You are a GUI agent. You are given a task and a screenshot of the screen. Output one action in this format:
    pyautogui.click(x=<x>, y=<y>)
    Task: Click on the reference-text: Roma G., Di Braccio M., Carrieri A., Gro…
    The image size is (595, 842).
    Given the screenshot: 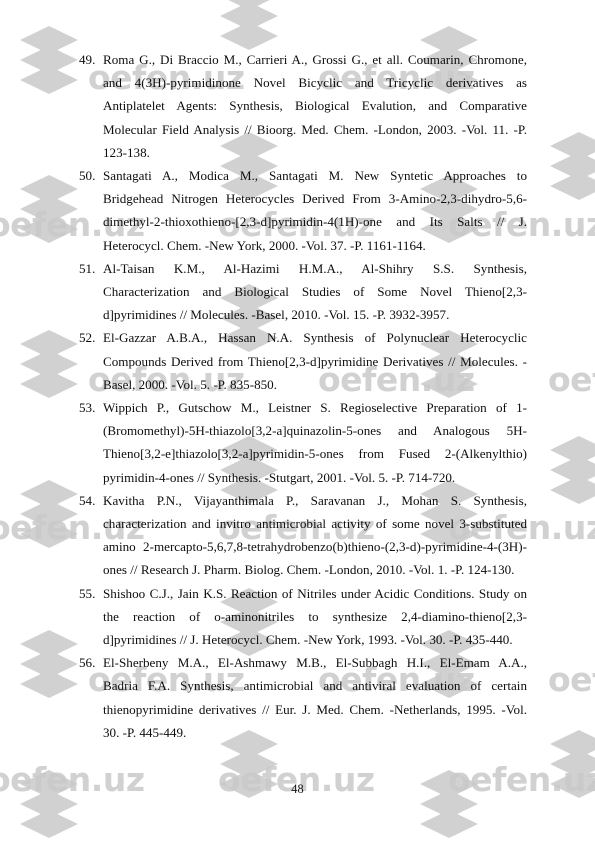 What is the action you would take?
    pyautogui.click(x=315, y=106)
    